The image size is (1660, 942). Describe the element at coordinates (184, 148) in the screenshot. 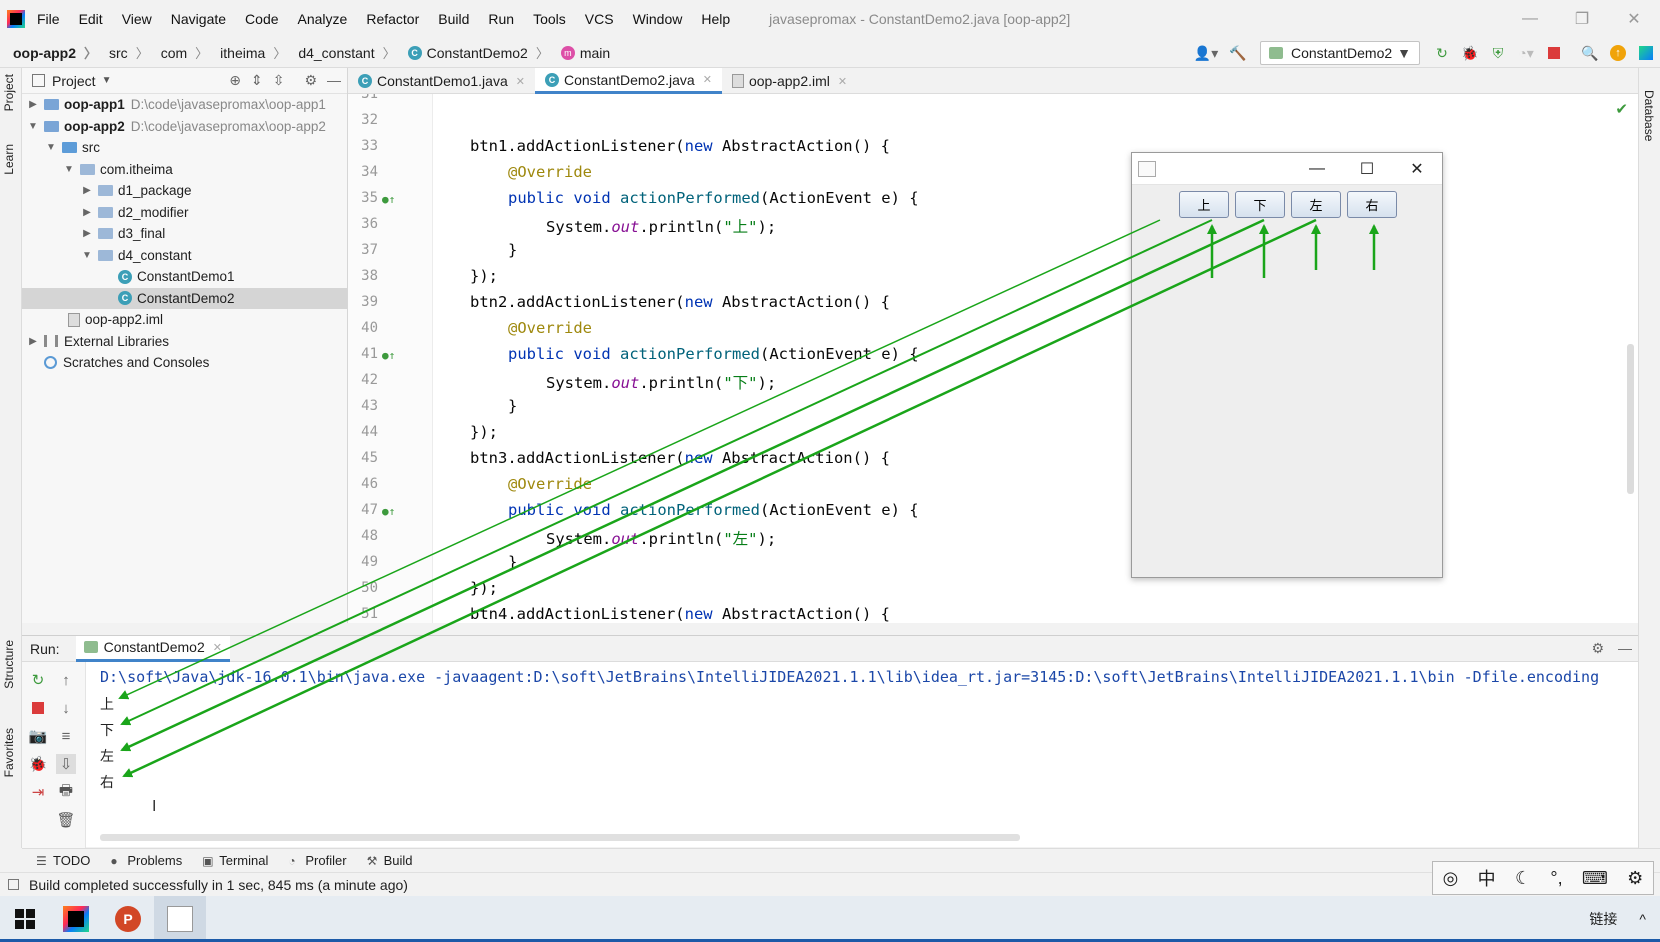

I see `tree-item-src: ▼ src` at that location.